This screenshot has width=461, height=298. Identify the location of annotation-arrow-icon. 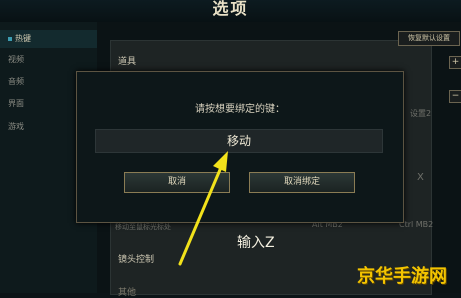
(203, 208).